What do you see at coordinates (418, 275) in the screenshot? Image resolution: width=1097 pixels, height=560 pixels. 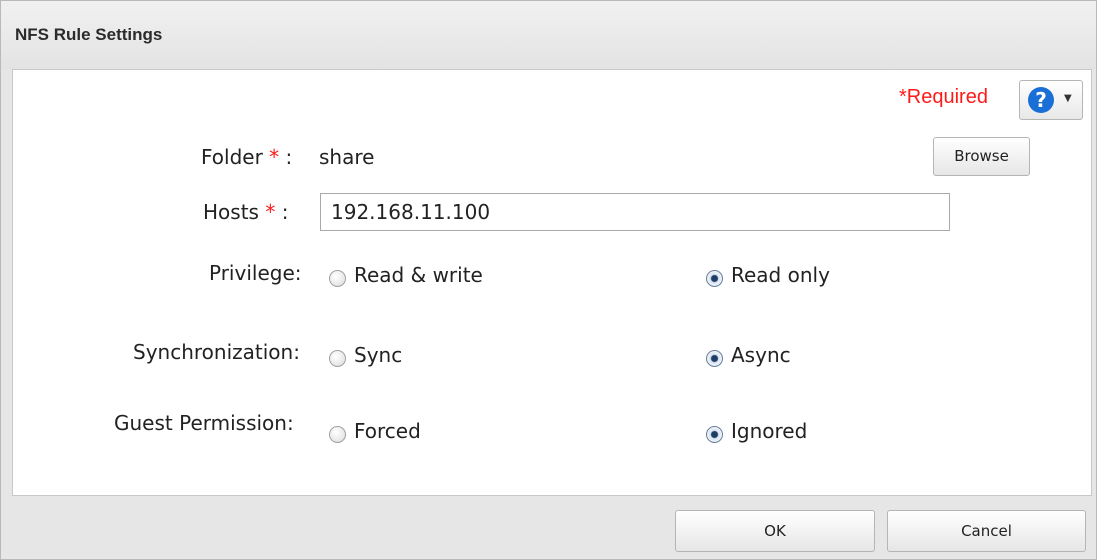 I see `radio-read-write-label: Read & write` at bounding box center [418, 275].